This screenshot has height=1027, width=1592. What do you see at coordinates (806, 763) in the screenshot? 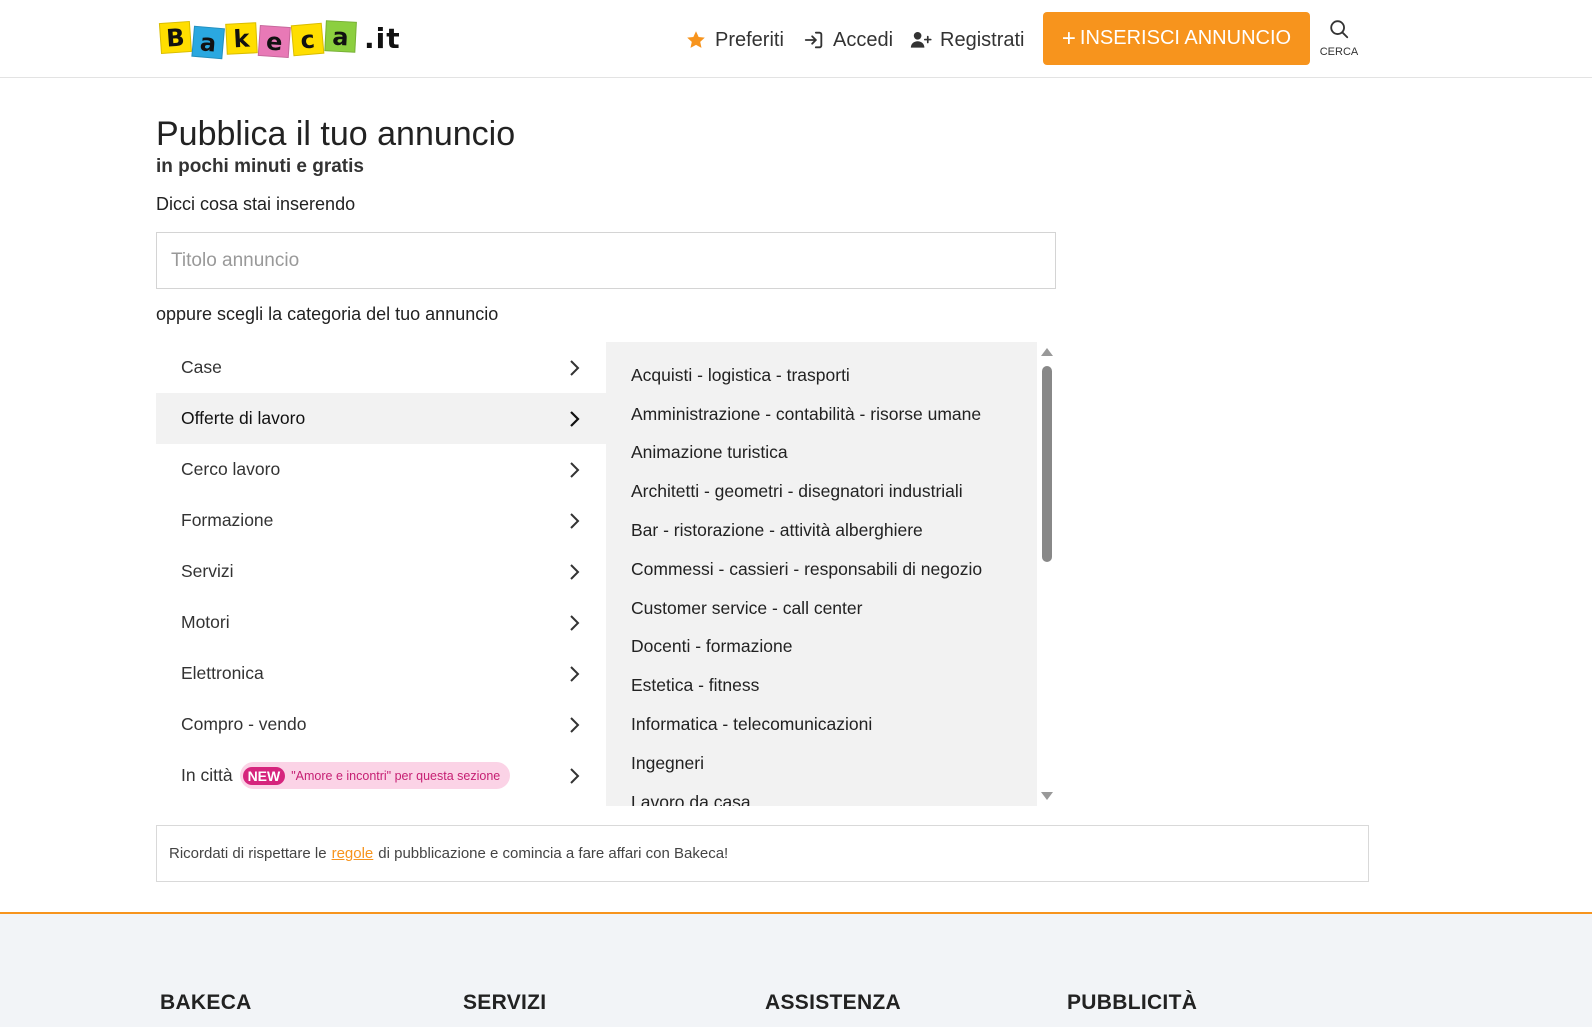
I see `subcategory-item: Ingegneri` at bounding box center [806, 763].